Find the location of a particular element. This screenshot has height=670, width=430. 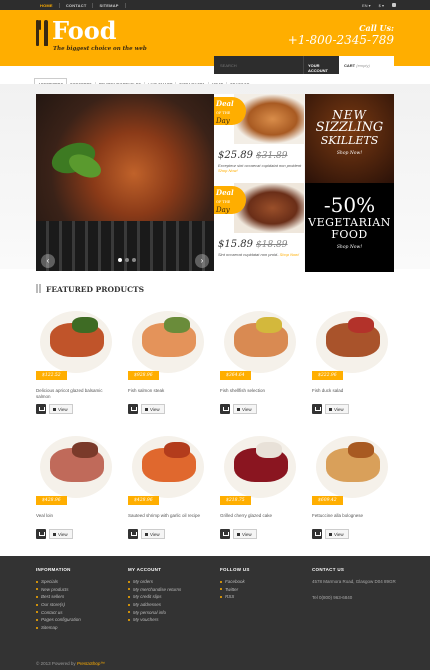

cart-button: CART (empty) is located at coordinates (366, 65).